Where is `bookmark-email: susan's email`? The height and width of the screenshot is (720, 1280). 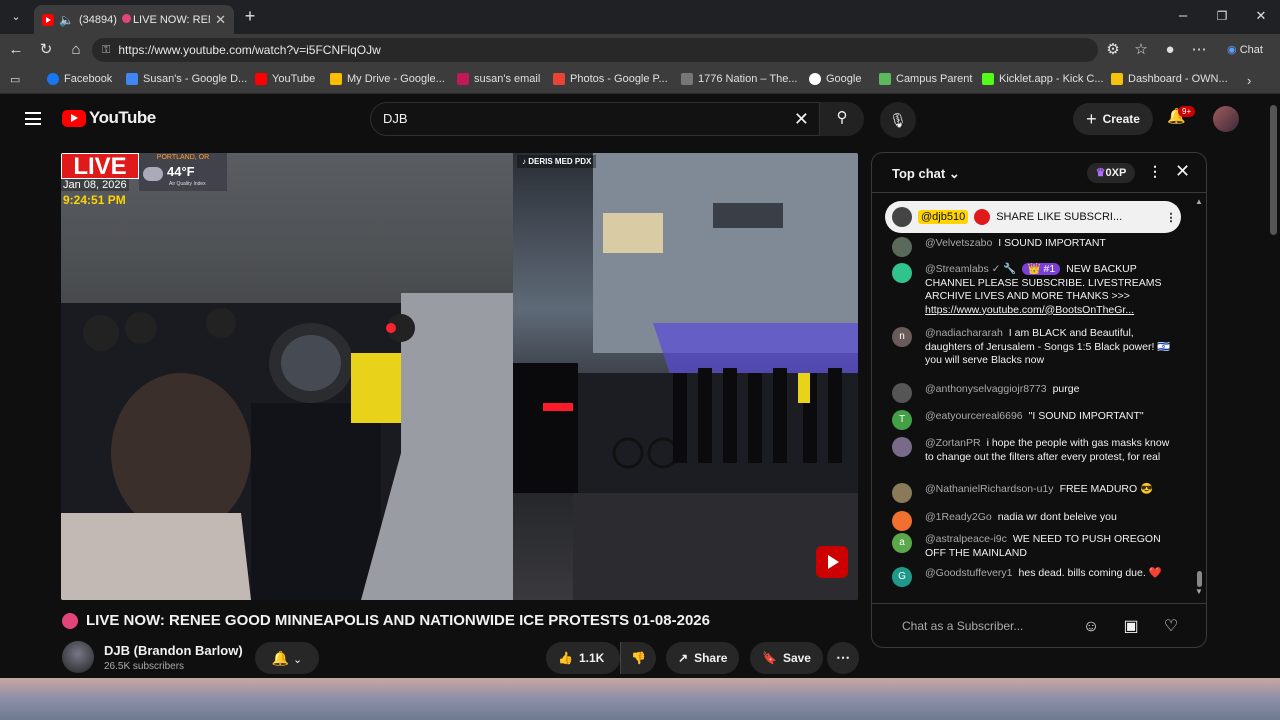
bookmark-email: susan's email is located at coordinates (498, 79).